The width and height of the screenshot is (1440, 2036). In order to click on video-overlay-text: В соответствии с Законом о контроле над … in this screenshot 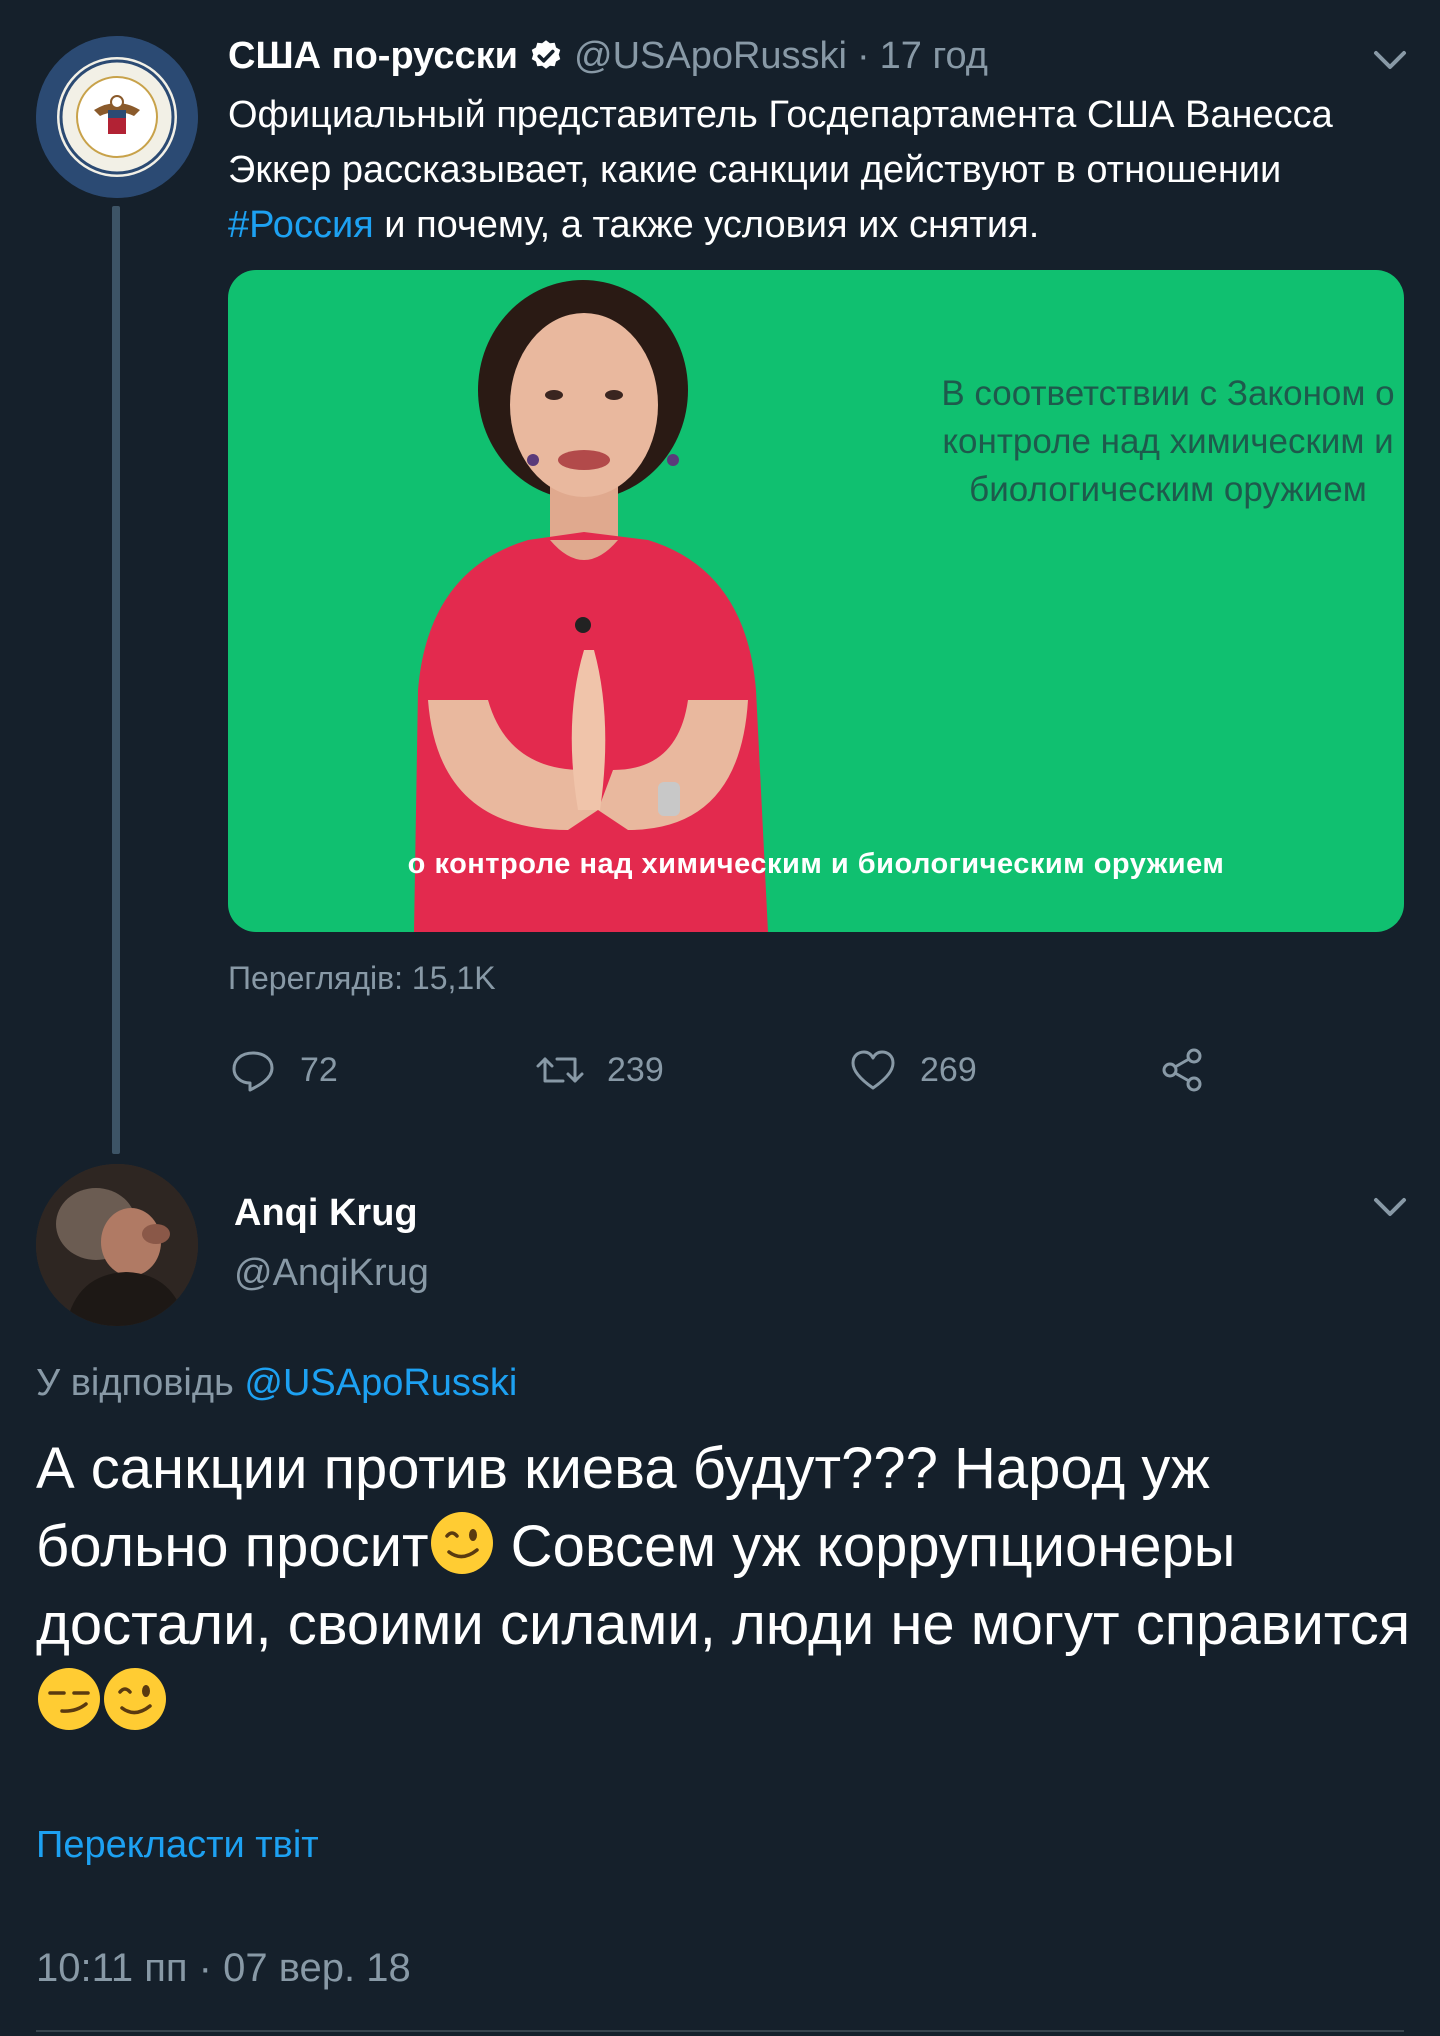, I will do `click(1168, 441)`.